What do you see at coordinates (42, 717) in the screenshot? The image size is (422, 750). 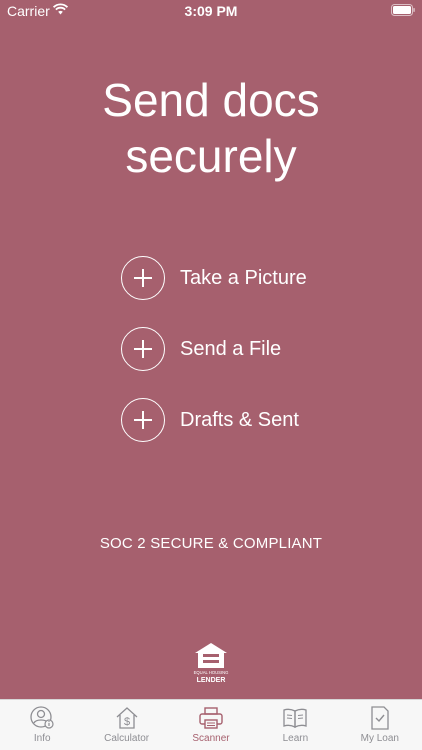 I see `person-info-icon` at bounding box center [42, 717].